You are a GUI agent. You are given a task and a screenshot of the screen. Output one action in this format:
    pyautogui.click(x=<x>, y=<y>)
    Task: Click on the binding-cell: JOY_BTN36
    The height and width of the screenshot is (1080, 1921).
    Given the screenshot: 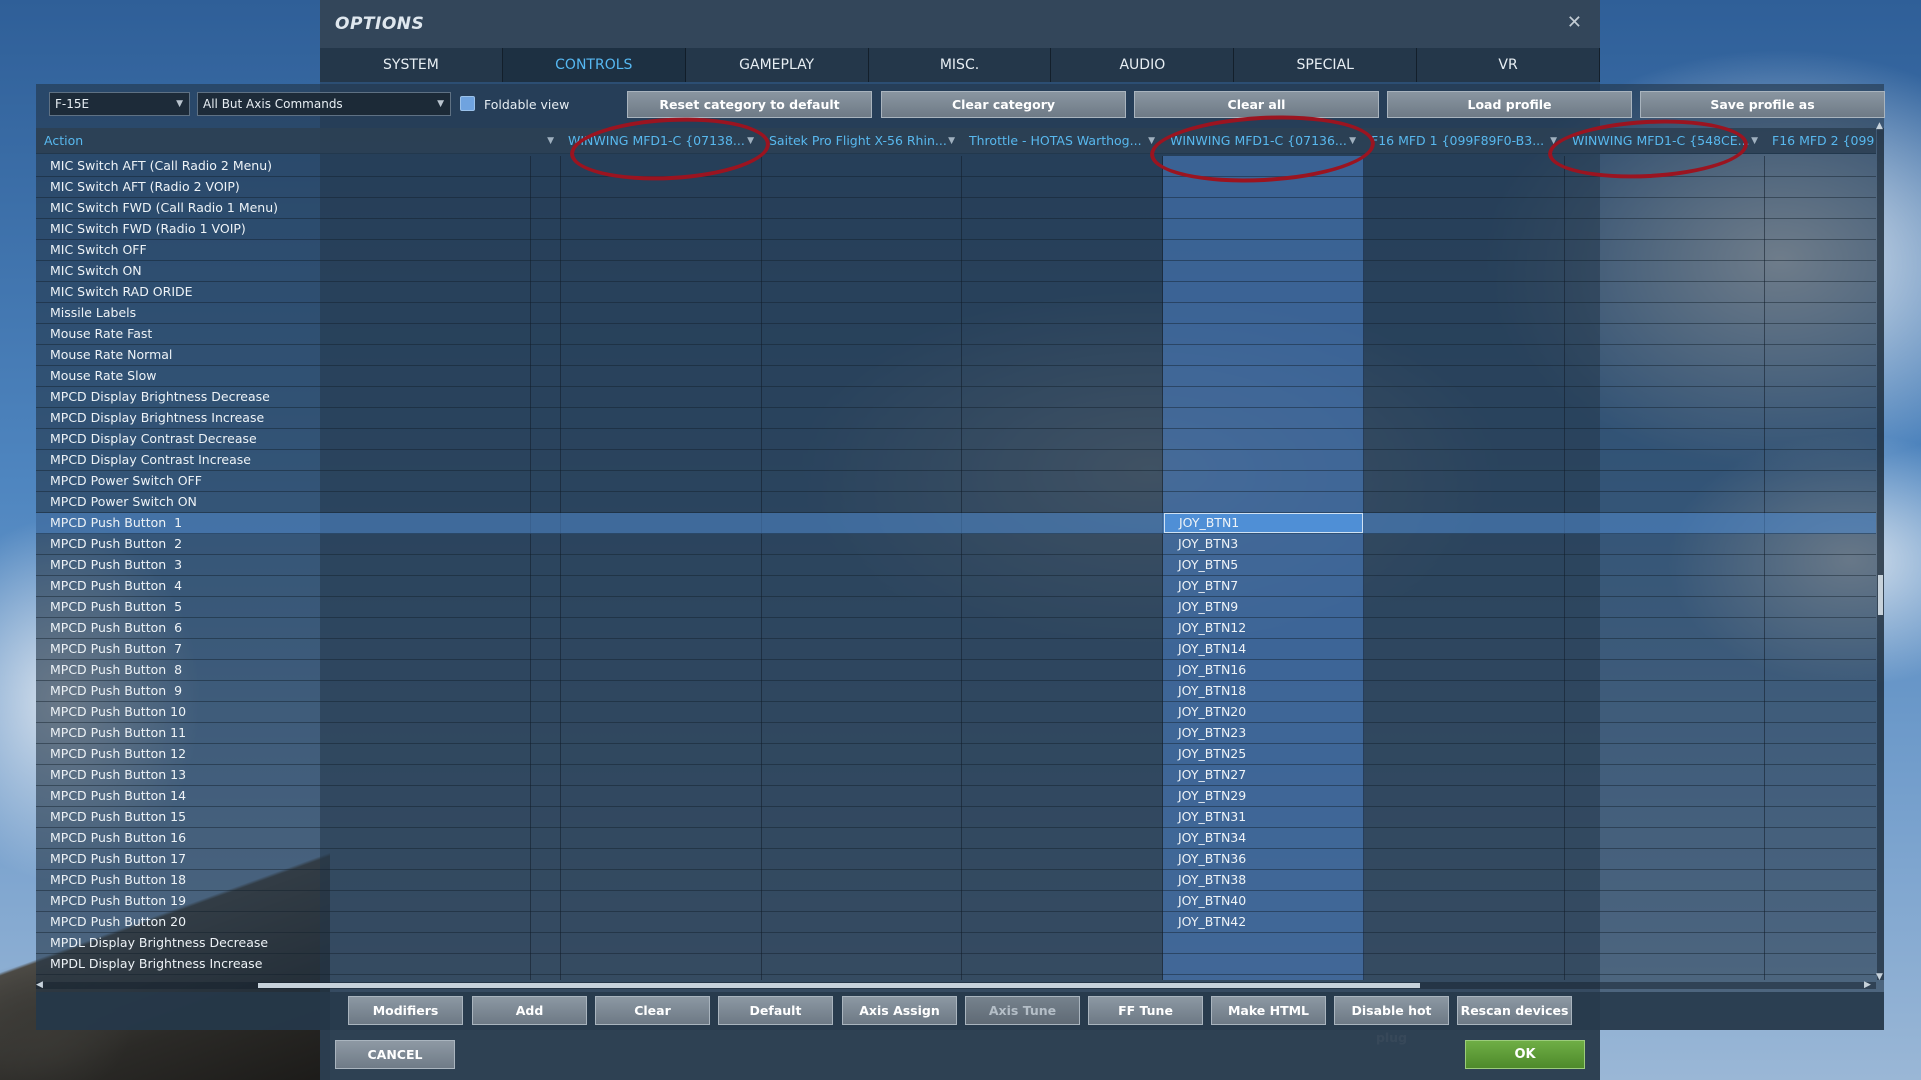 What is the action you would take?
    pyautogui.click(x=1263, y=859)
    